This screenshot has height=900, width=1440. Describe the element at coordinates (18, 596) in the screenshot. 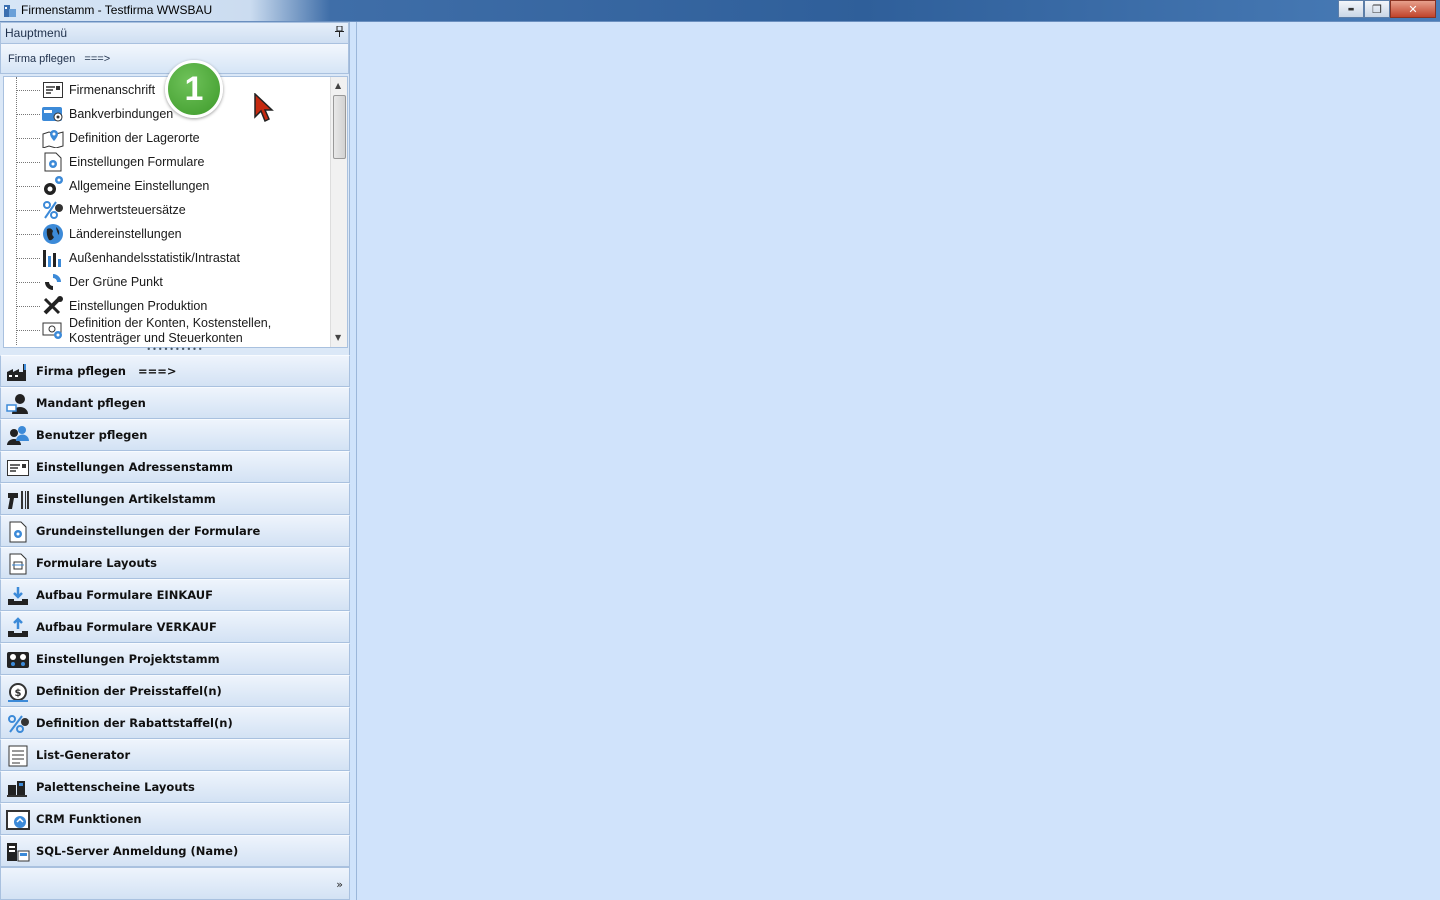

I see `inbox-download-icon` at that location.